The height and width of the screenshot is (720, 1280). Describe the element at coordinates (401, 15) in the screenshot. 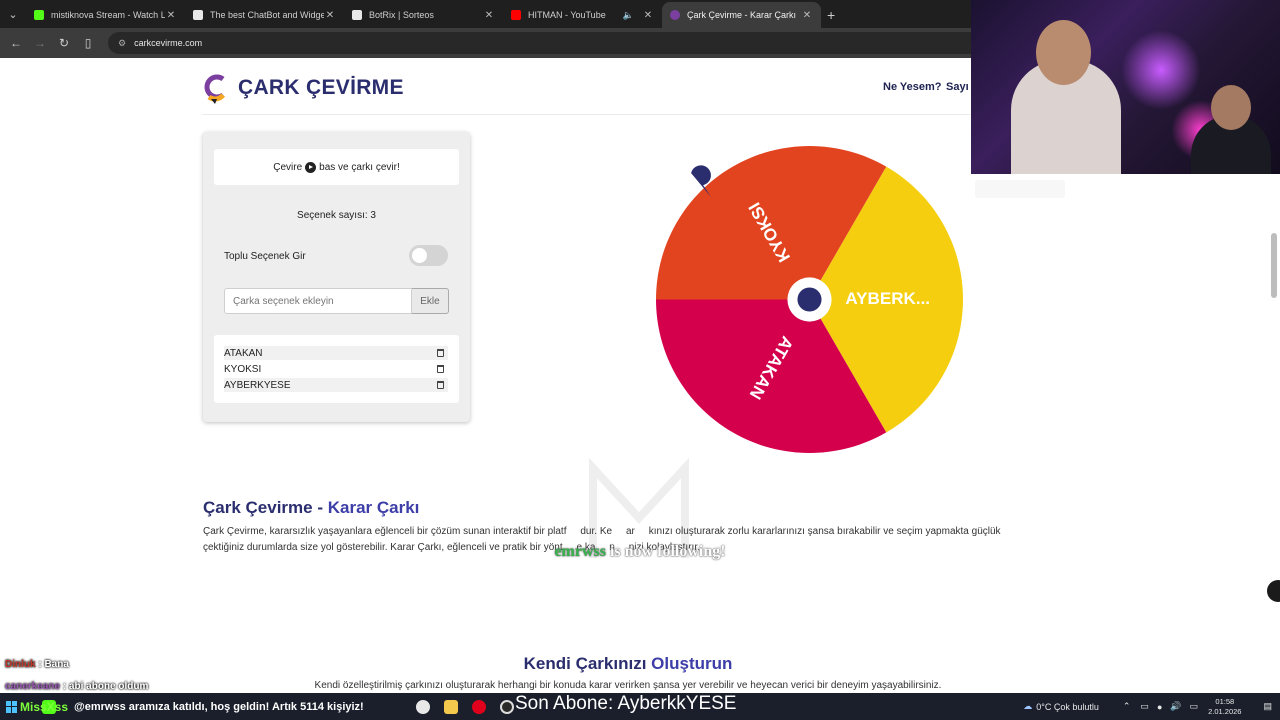

I see `tab-title: BotRix | Sorteos` at that location.